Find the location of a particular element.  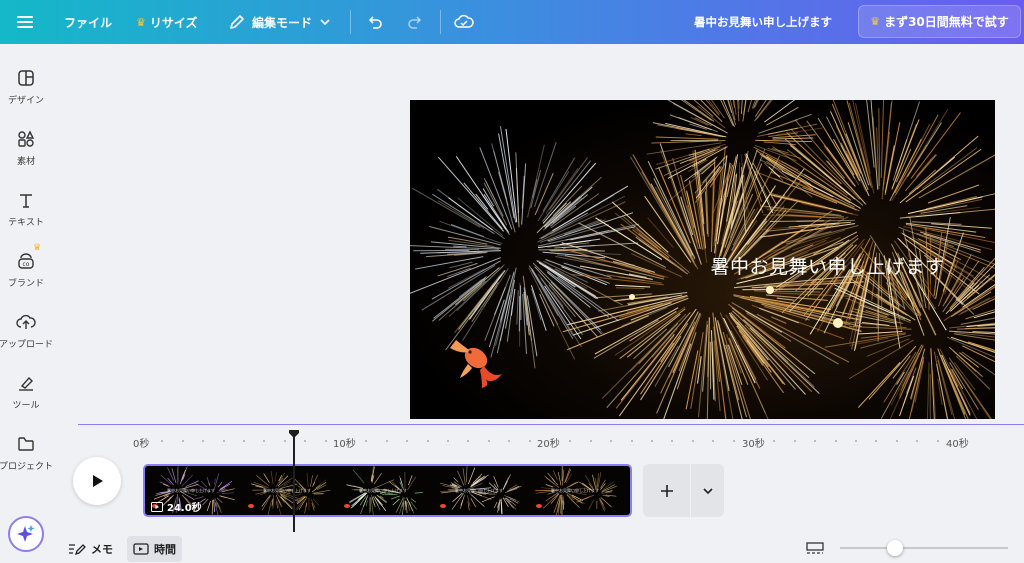

toolbar-divider is located at coordinates (440, 22).